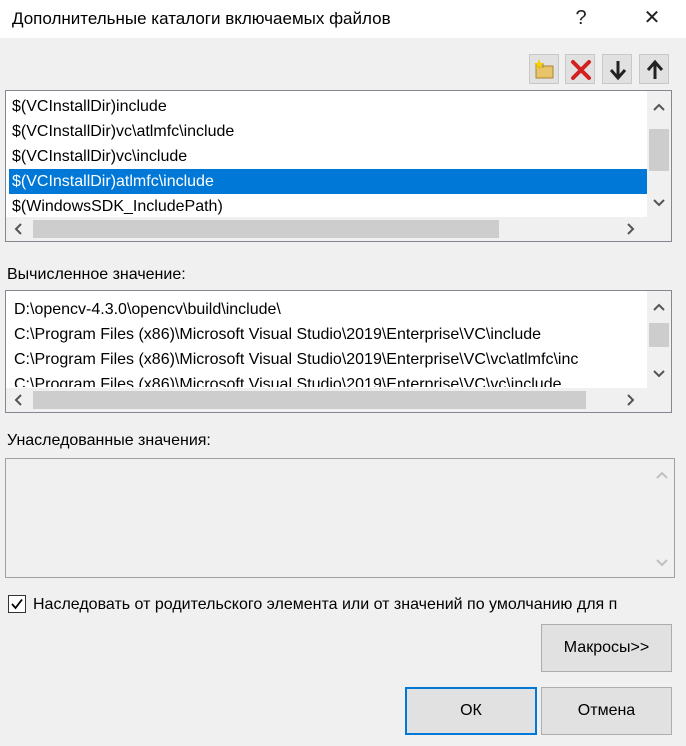  What do you see at coordinates (147, 309) in the screenshot?
I see `list-item: D:\opencv-4.3.0\opencv\build\include\` at bounding box center [147, 309].